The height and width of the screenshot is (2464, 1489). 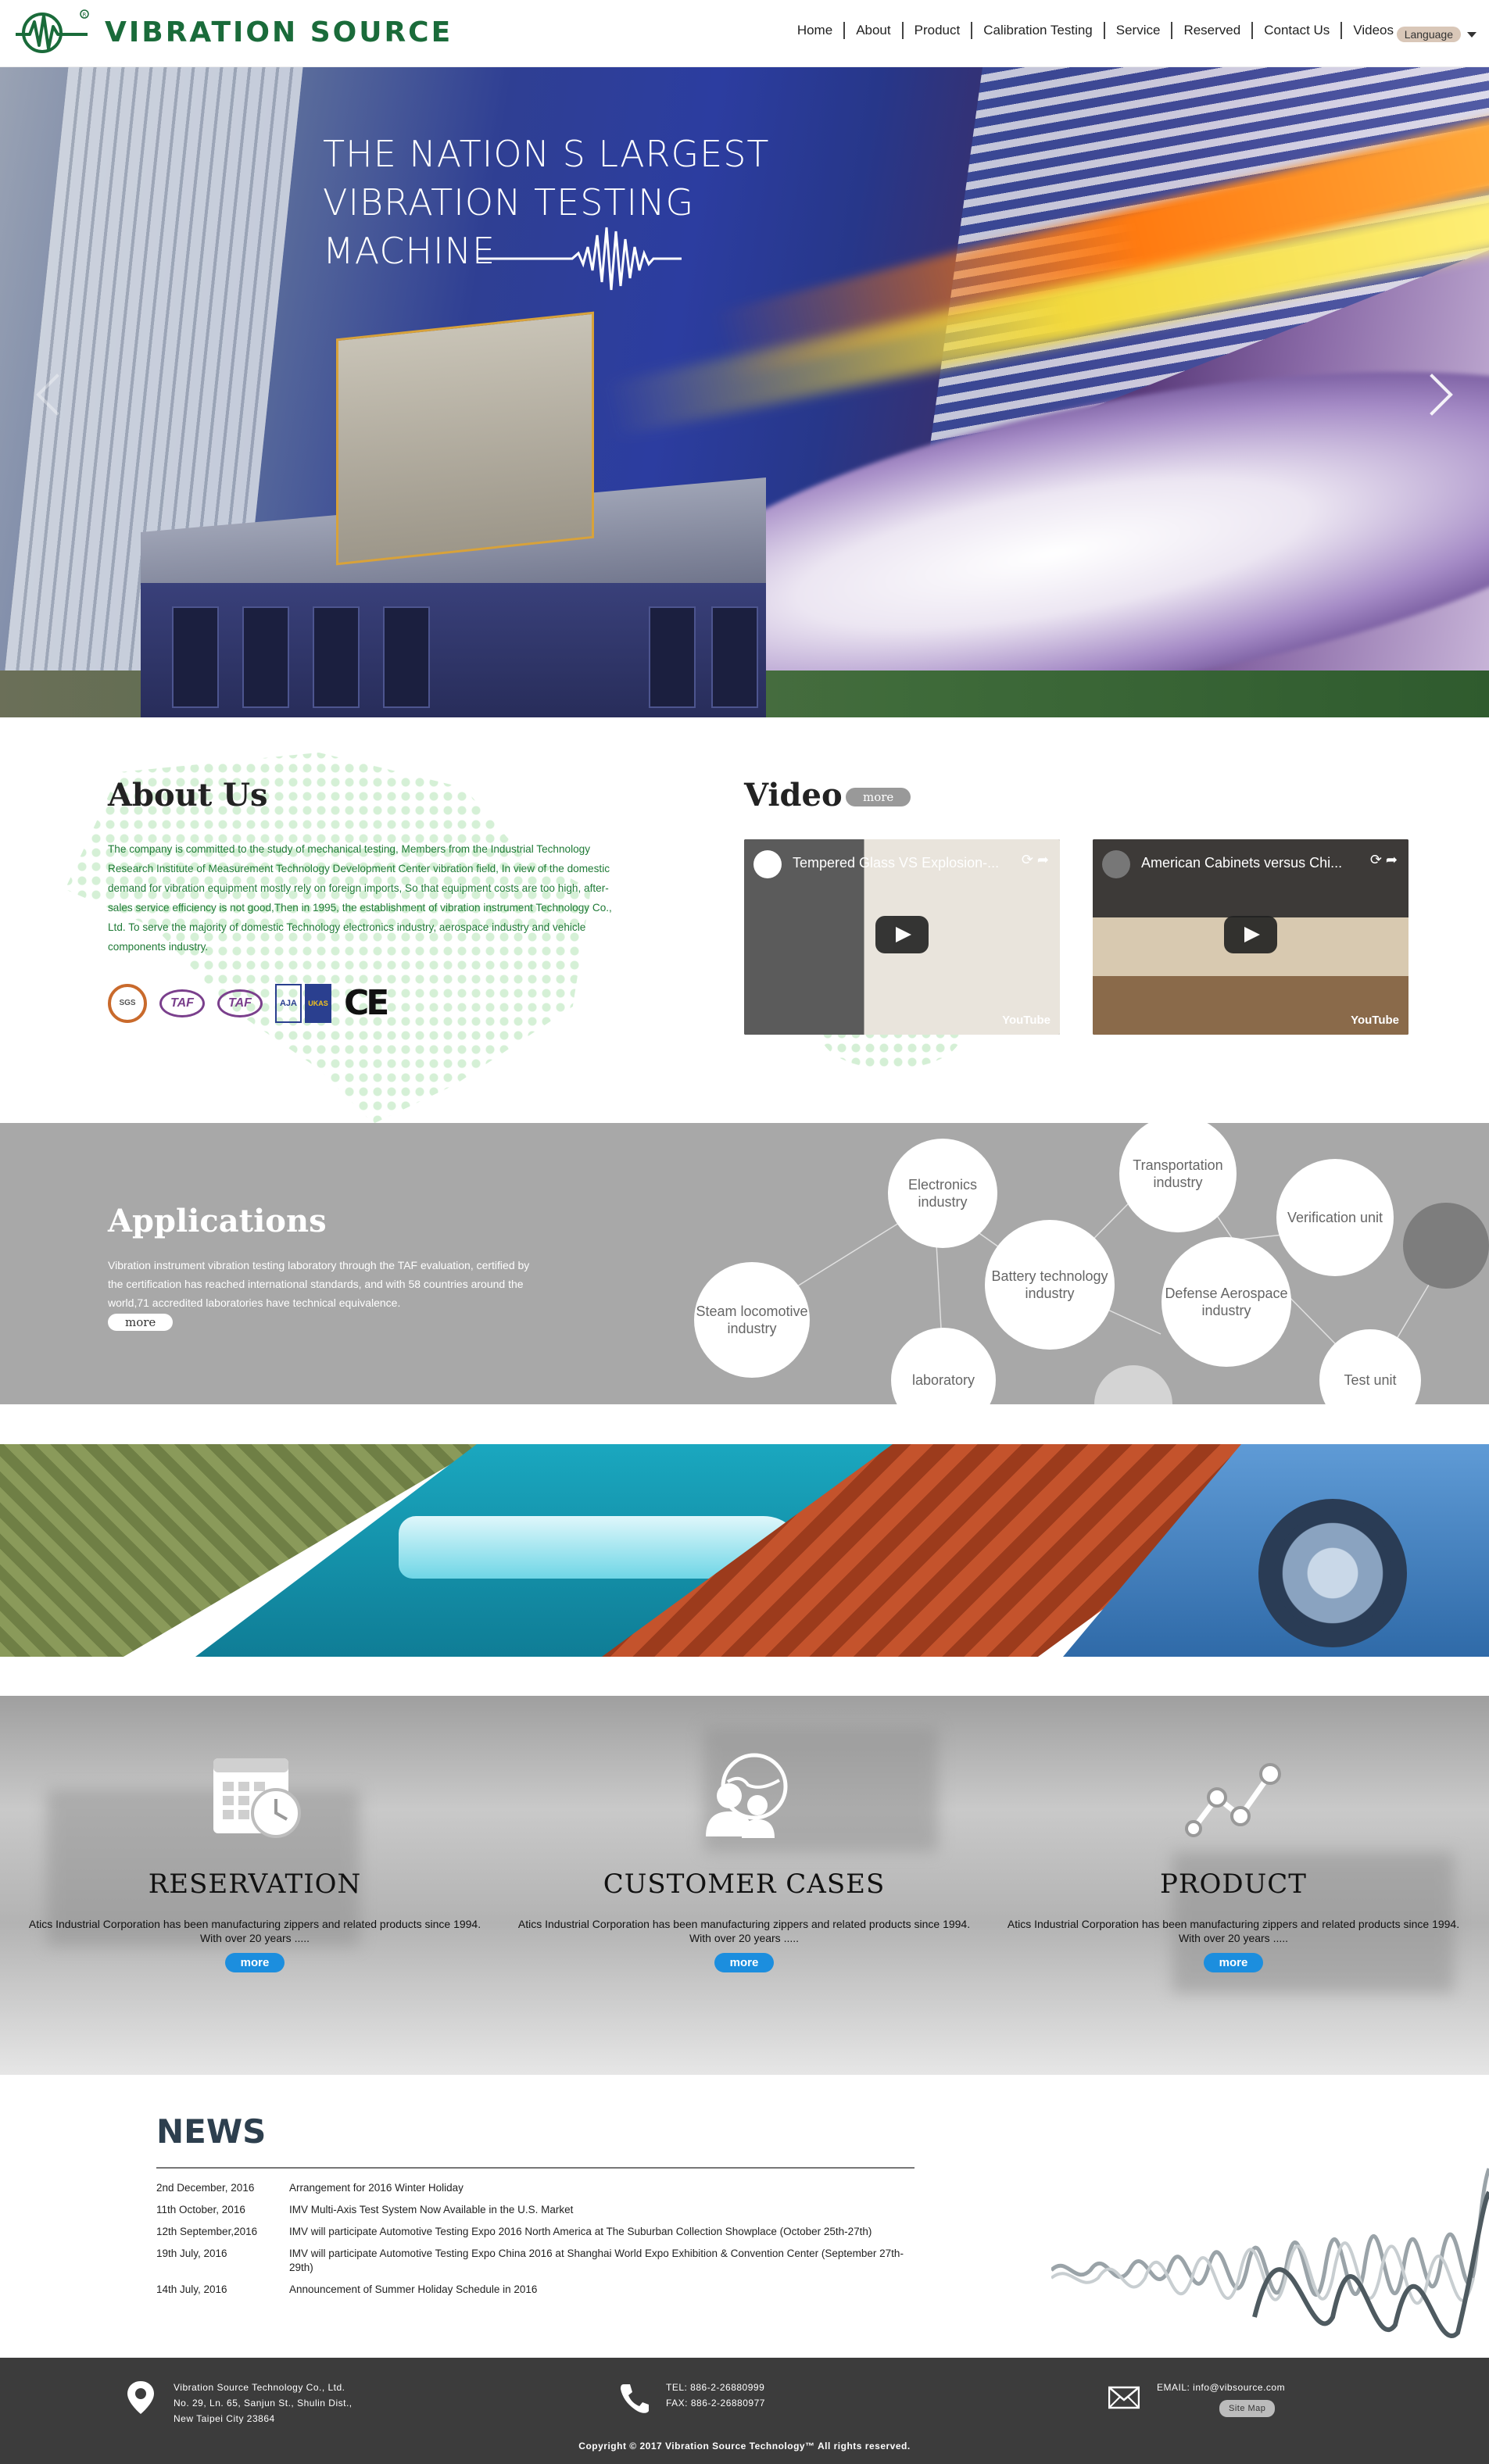 What do you see at coordinates (715, 2387) in the screenshot?
I see `footer-tel: TEL: 886-2-26880999` at bounding box center [715, 2387].